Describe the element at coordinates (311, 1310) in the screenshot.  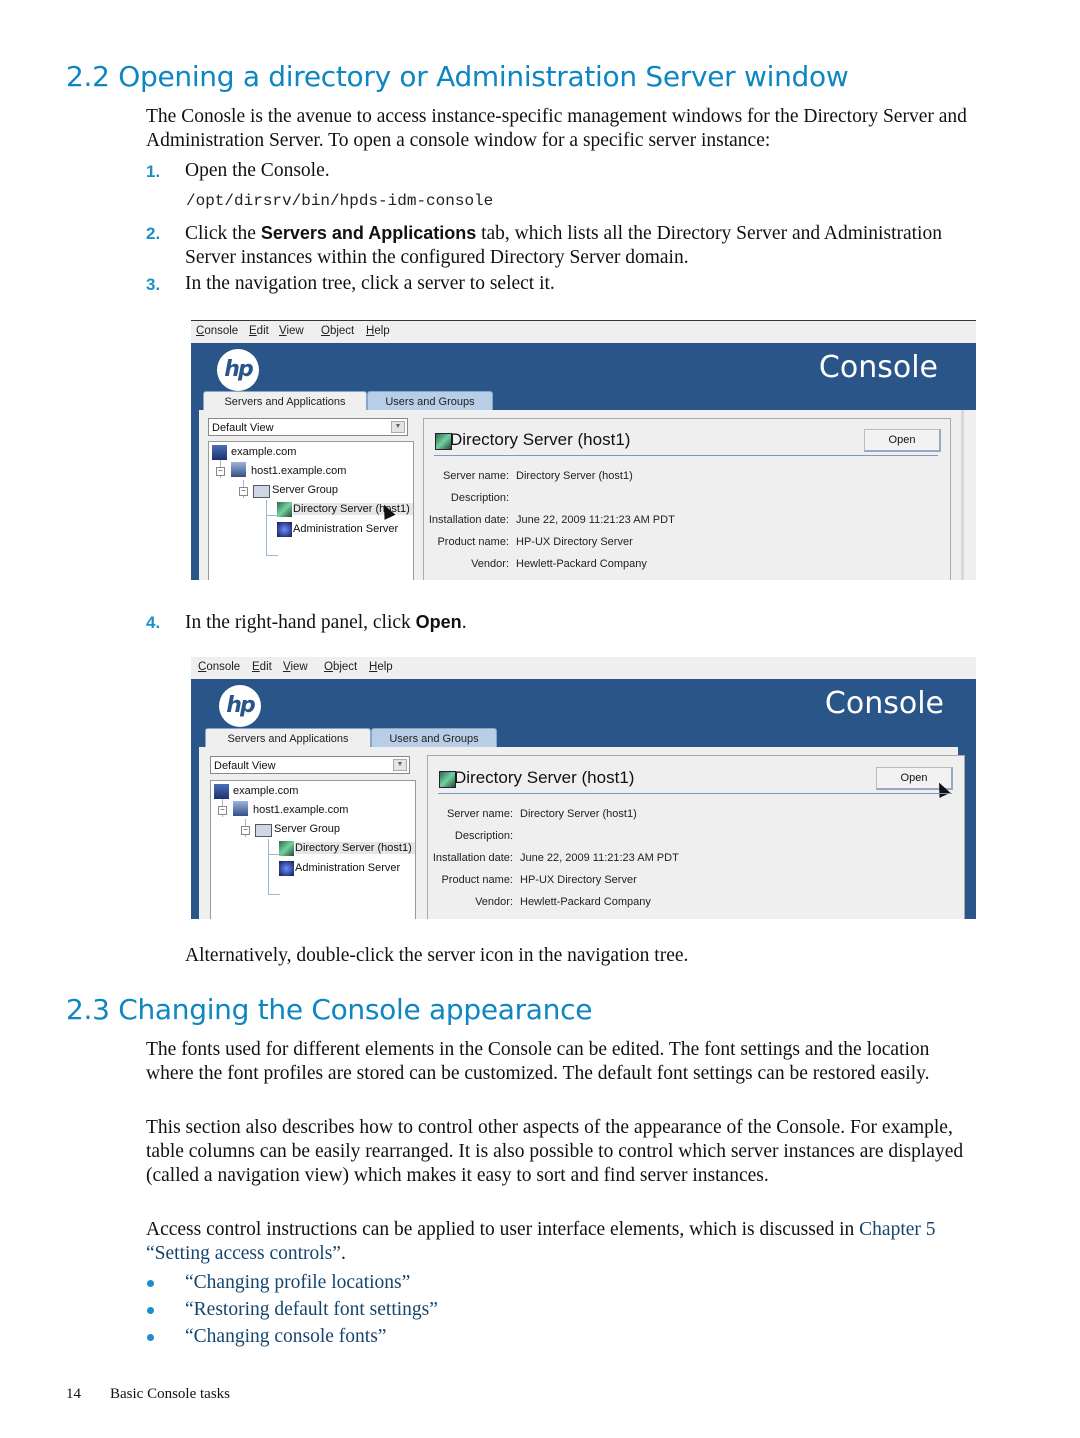
I see `link-restoring-default-font-settings: “Restoring default font settings”` at that location.